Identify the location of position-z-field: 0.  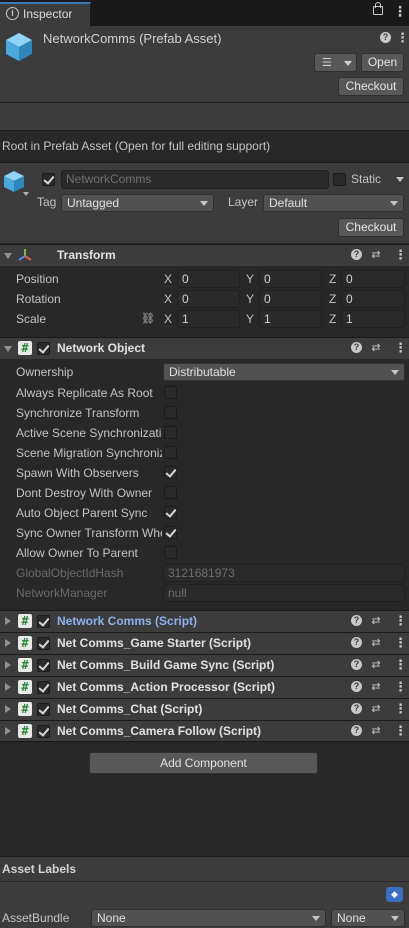
(373, 279).